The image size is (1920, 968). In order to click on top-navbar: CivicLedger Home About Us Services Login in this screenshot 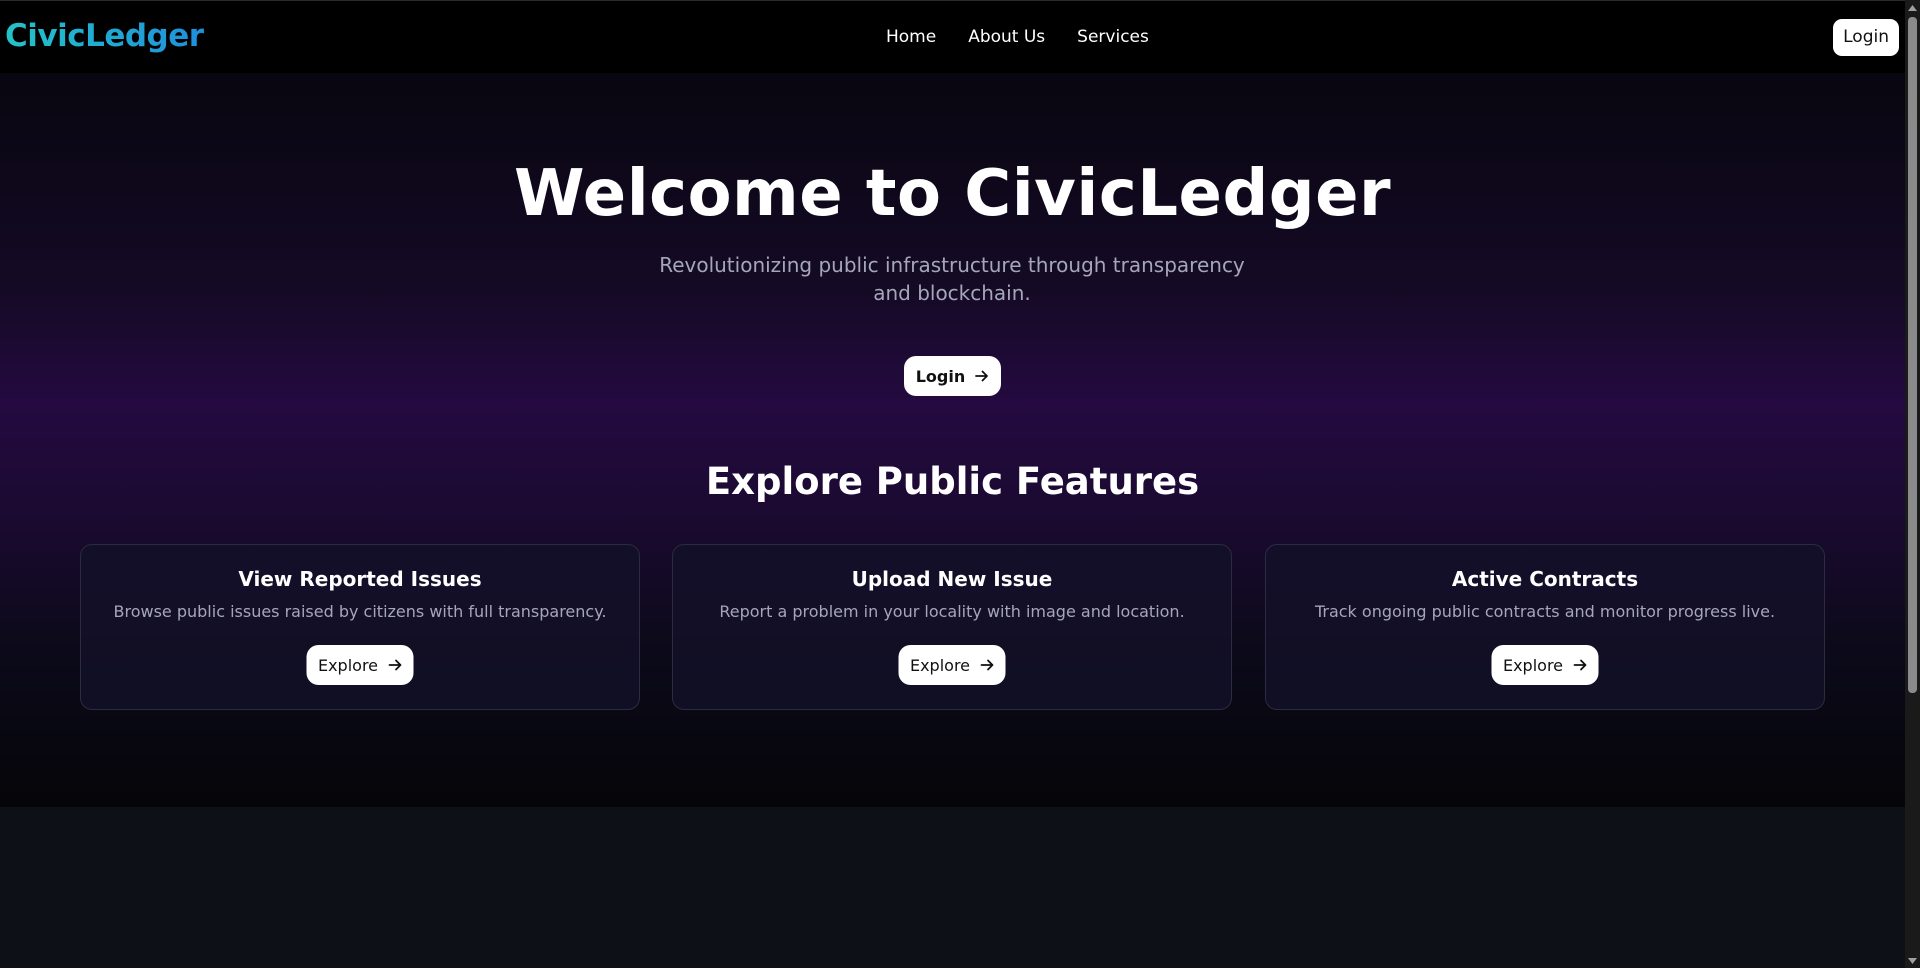, I will do `click(952, 36)`.